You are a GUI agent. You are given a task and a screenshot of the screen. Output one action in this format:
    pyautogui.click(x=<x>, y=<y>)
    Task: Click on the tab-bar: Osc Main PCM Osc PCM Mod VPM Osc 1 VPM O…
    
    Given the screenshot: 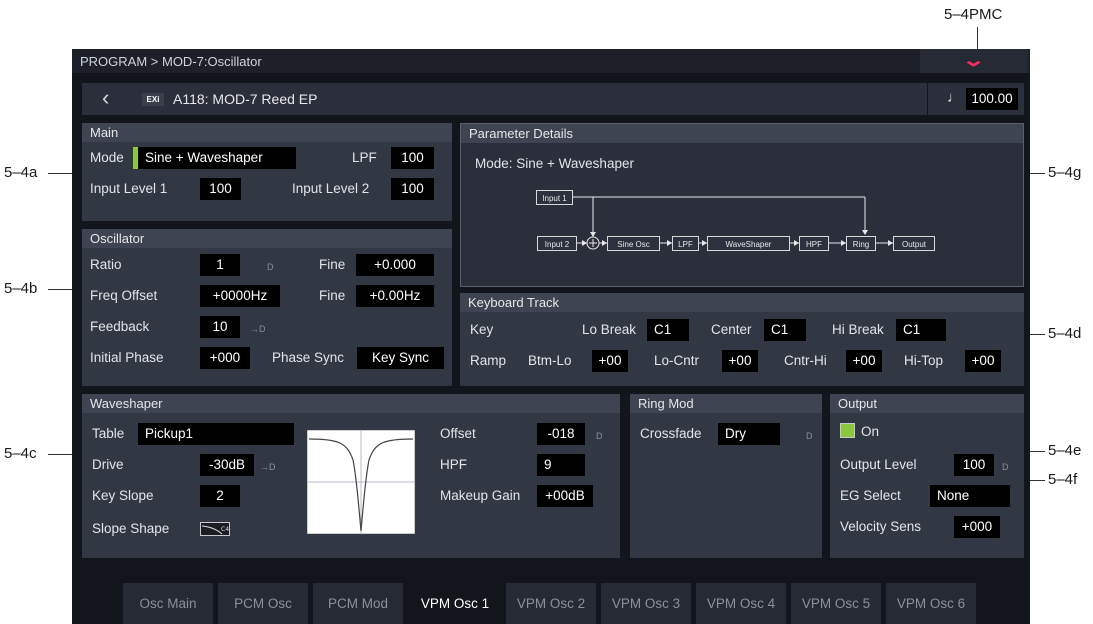 What is the action you would take?
    pyautogui.click(x=551, y=599)
    